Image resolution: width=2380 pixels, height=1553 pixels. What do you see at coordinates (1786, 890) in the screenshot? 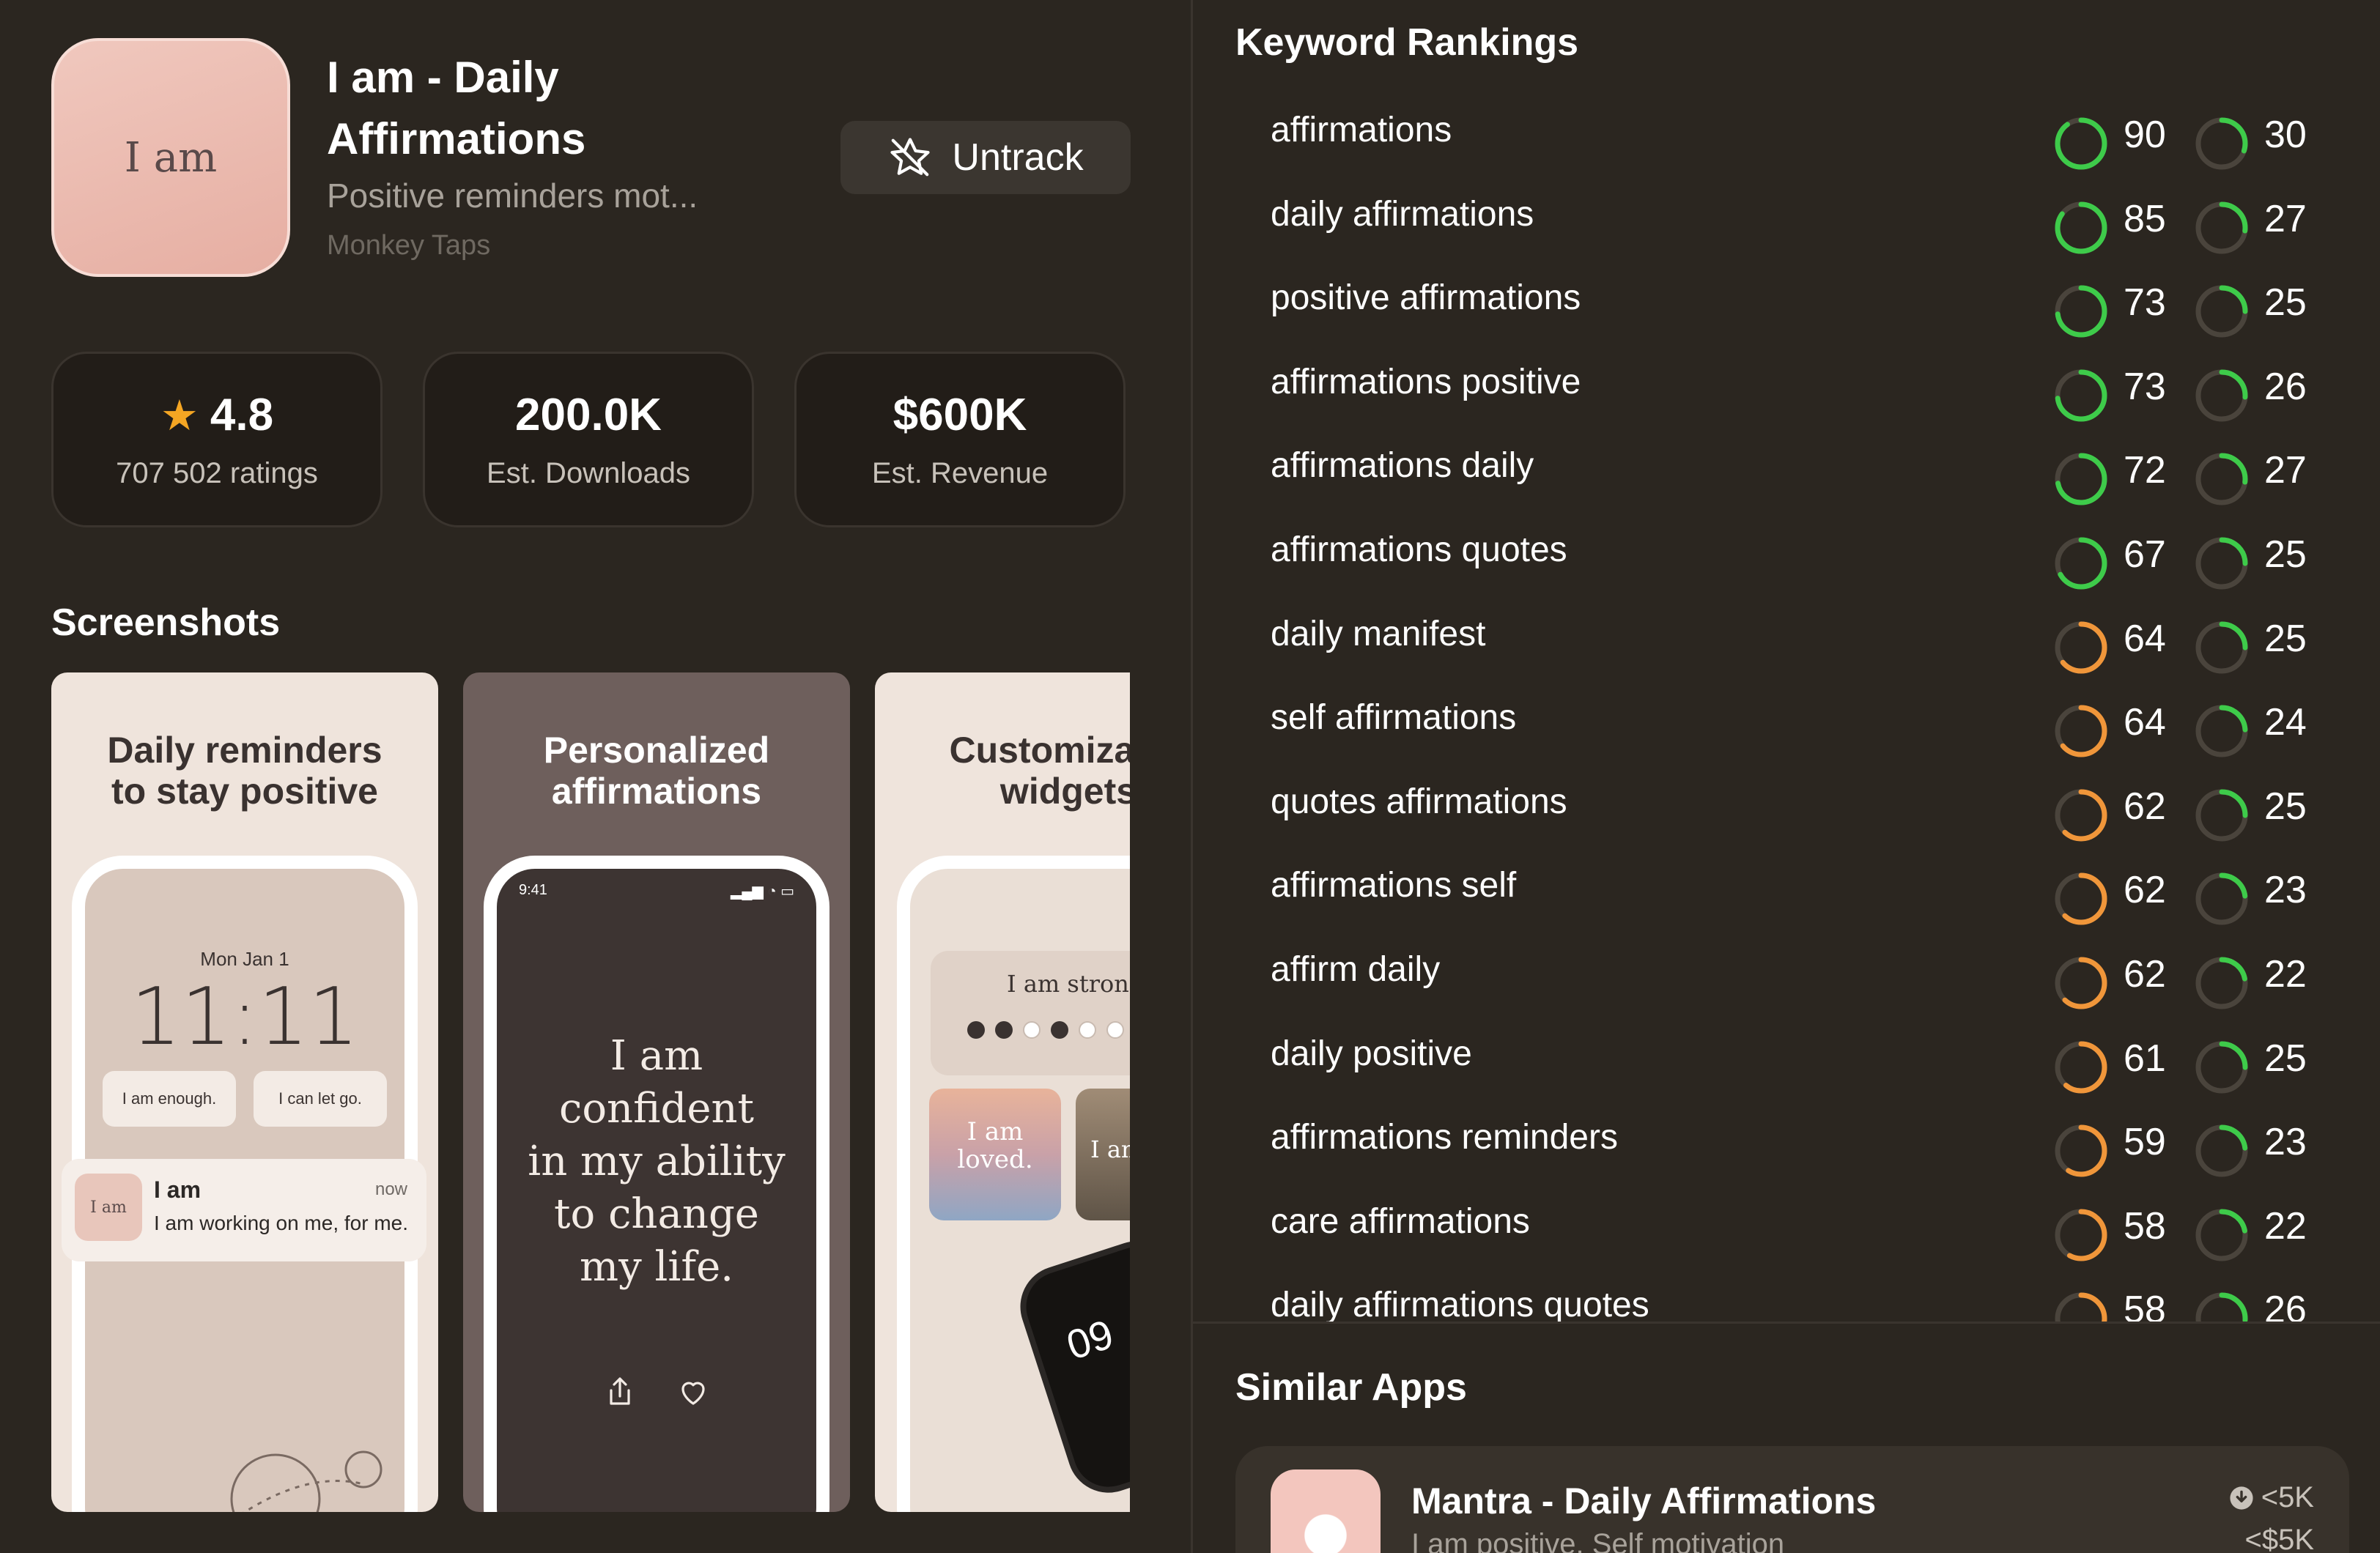
I see `keyword-row: affirmations self 62 23` at bounding box center [1786, 890].